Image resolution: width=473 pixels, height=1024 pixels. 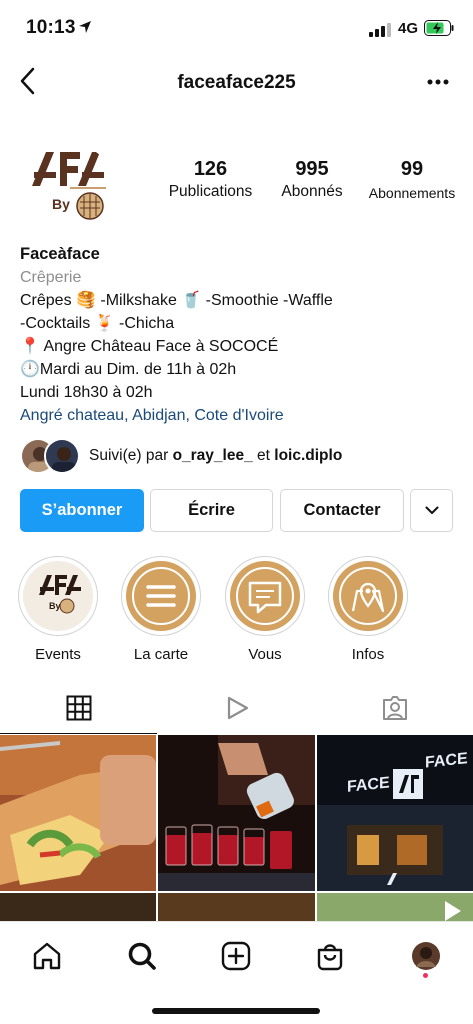 I want to click on profile-name: Faceàface, so click(x=60, y=254).